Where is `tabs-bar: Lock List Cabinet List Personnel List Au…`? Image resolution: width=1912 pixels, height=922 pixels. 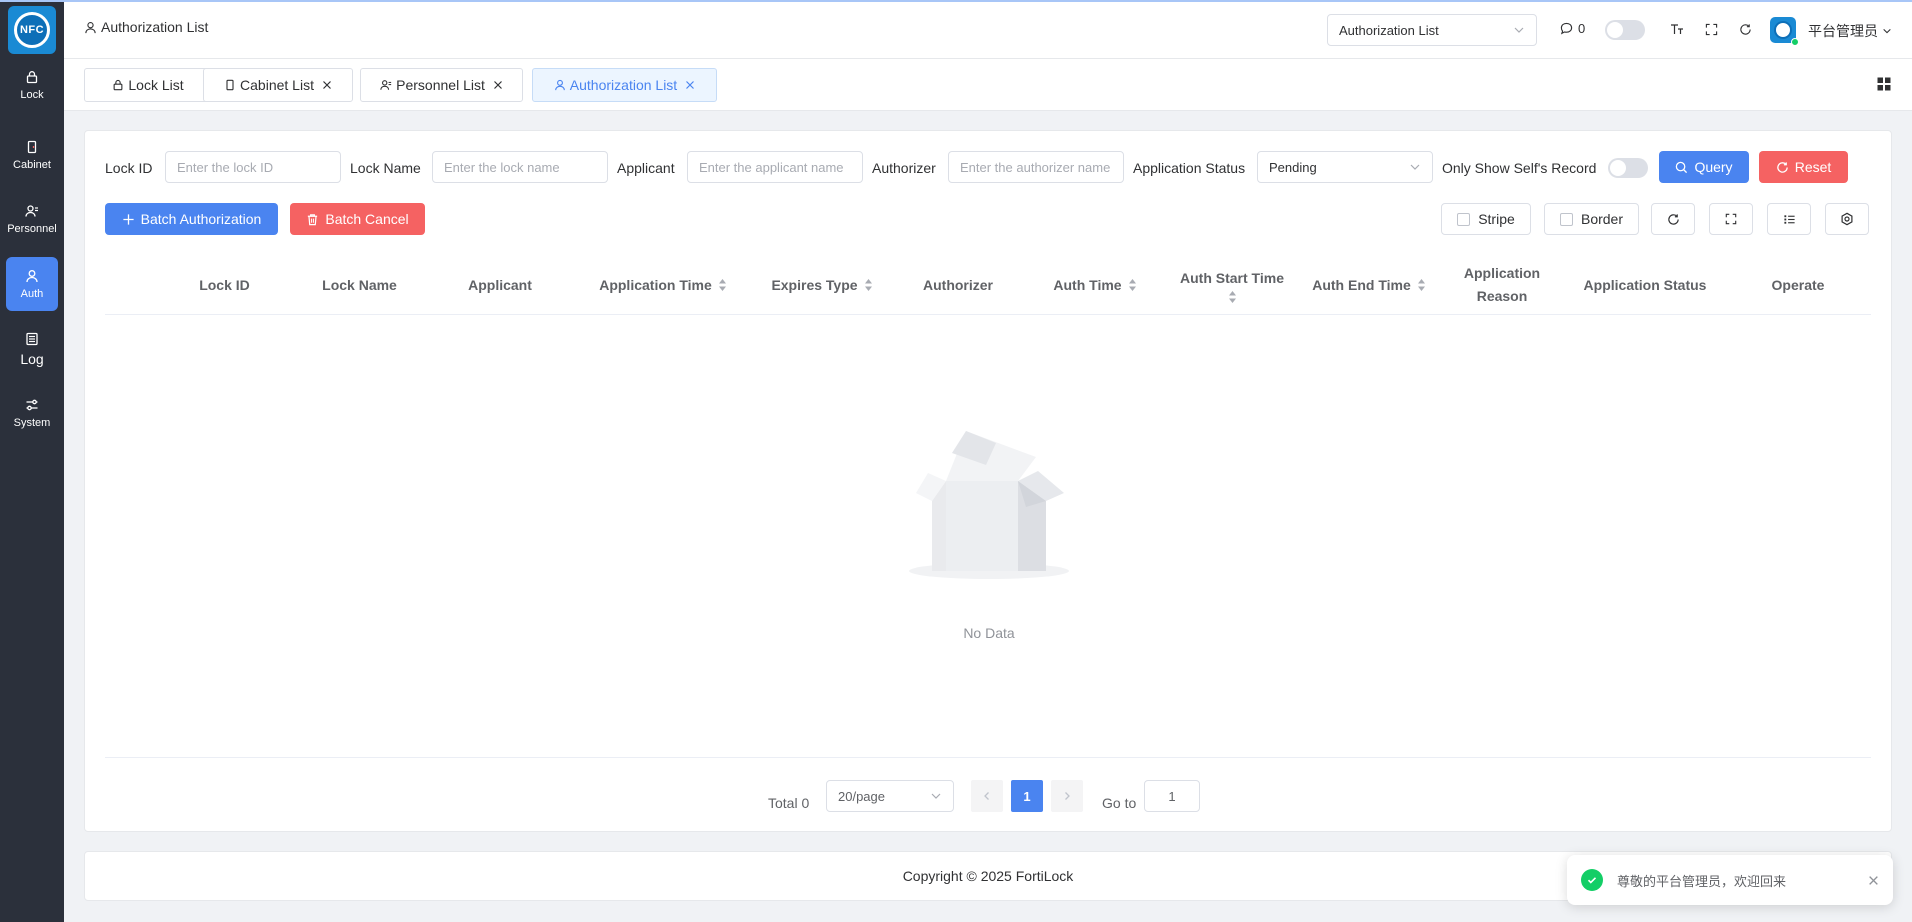 tabs-bar: Lock List Cabinet List Personnel List Au… is located at coordinates (988, 85).